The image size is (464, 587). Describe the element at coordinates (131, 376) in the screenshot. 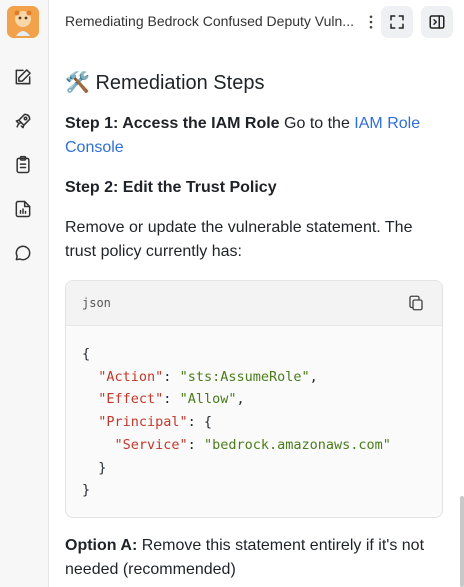

I see `code-key: "Action"` at that location.